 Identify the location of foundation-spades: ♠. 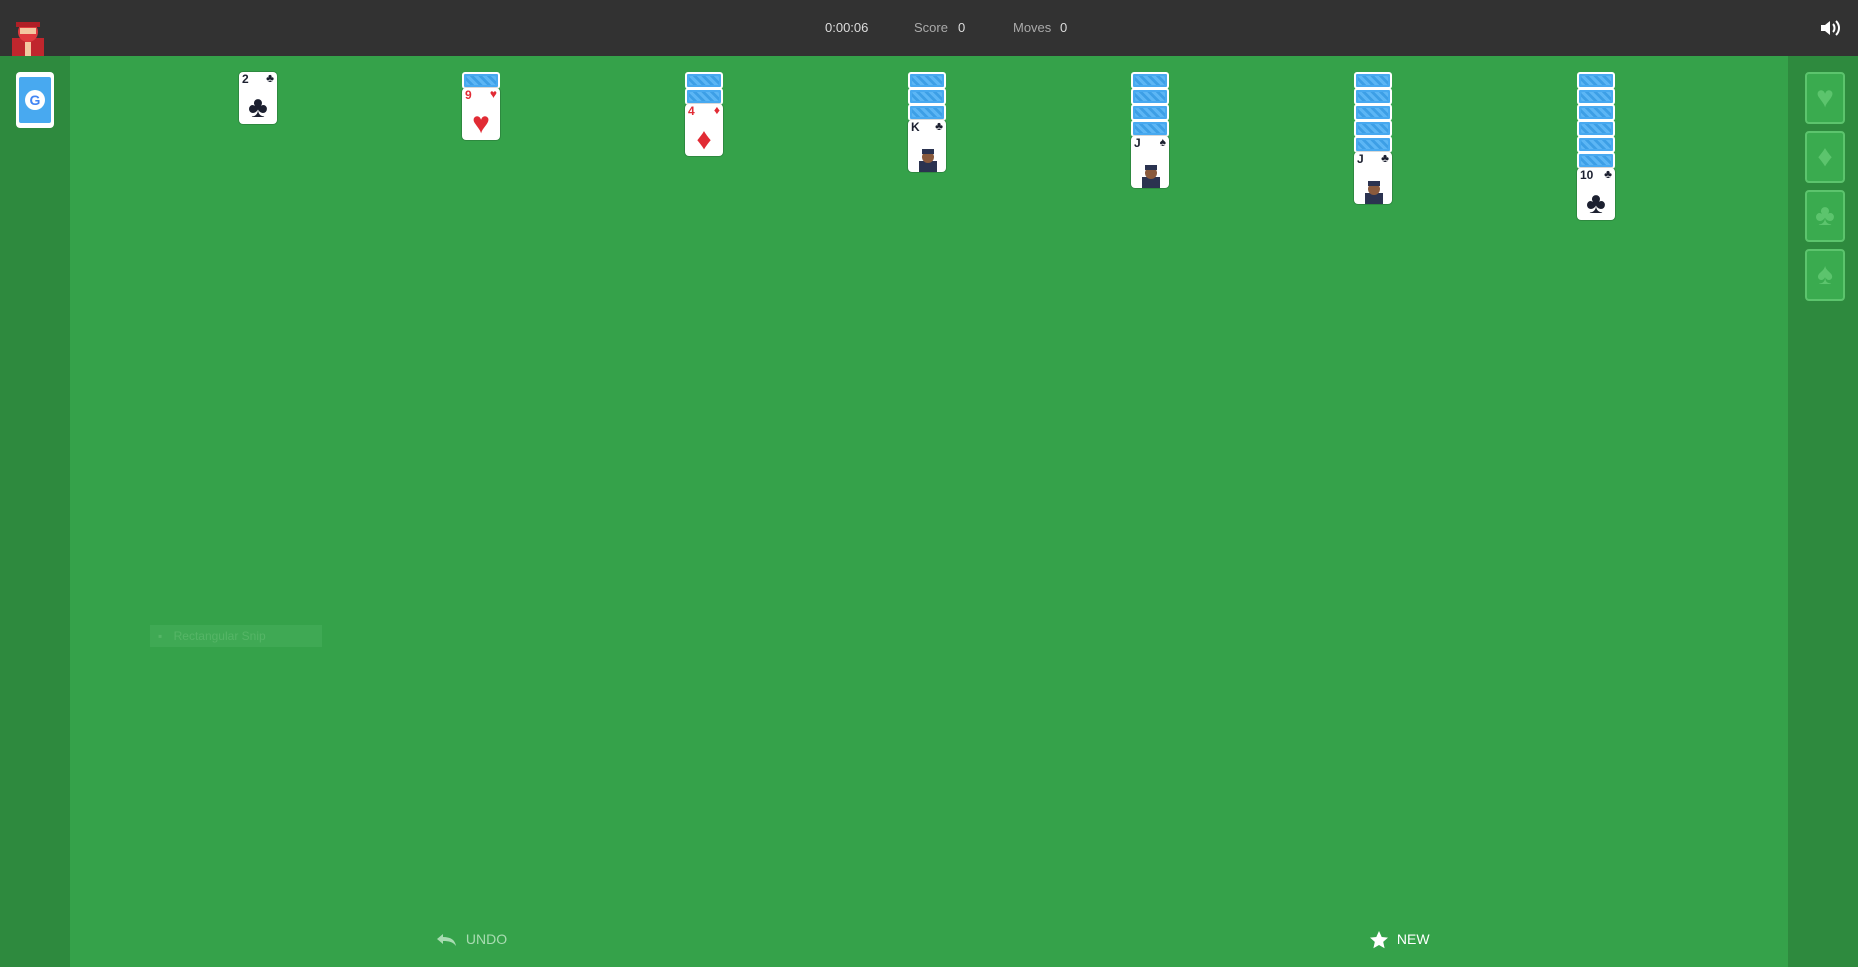
(1825, 275).